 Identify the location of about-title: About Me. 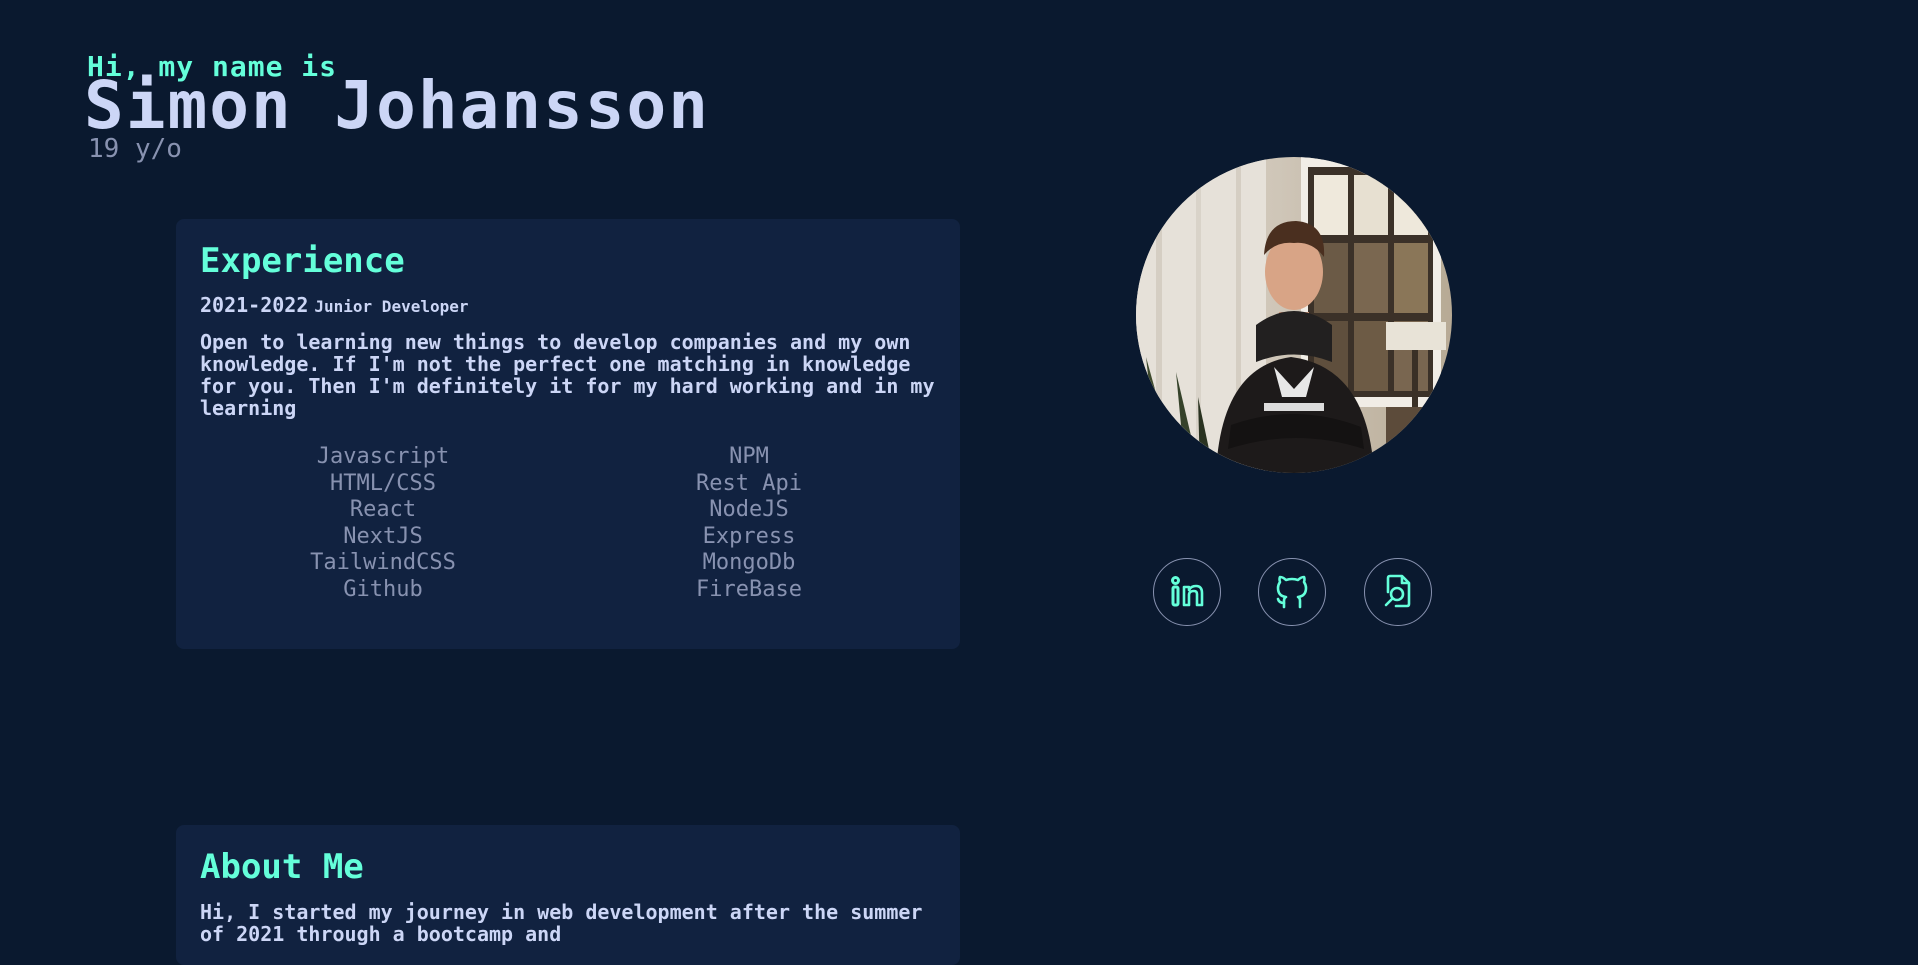
(282, 867).